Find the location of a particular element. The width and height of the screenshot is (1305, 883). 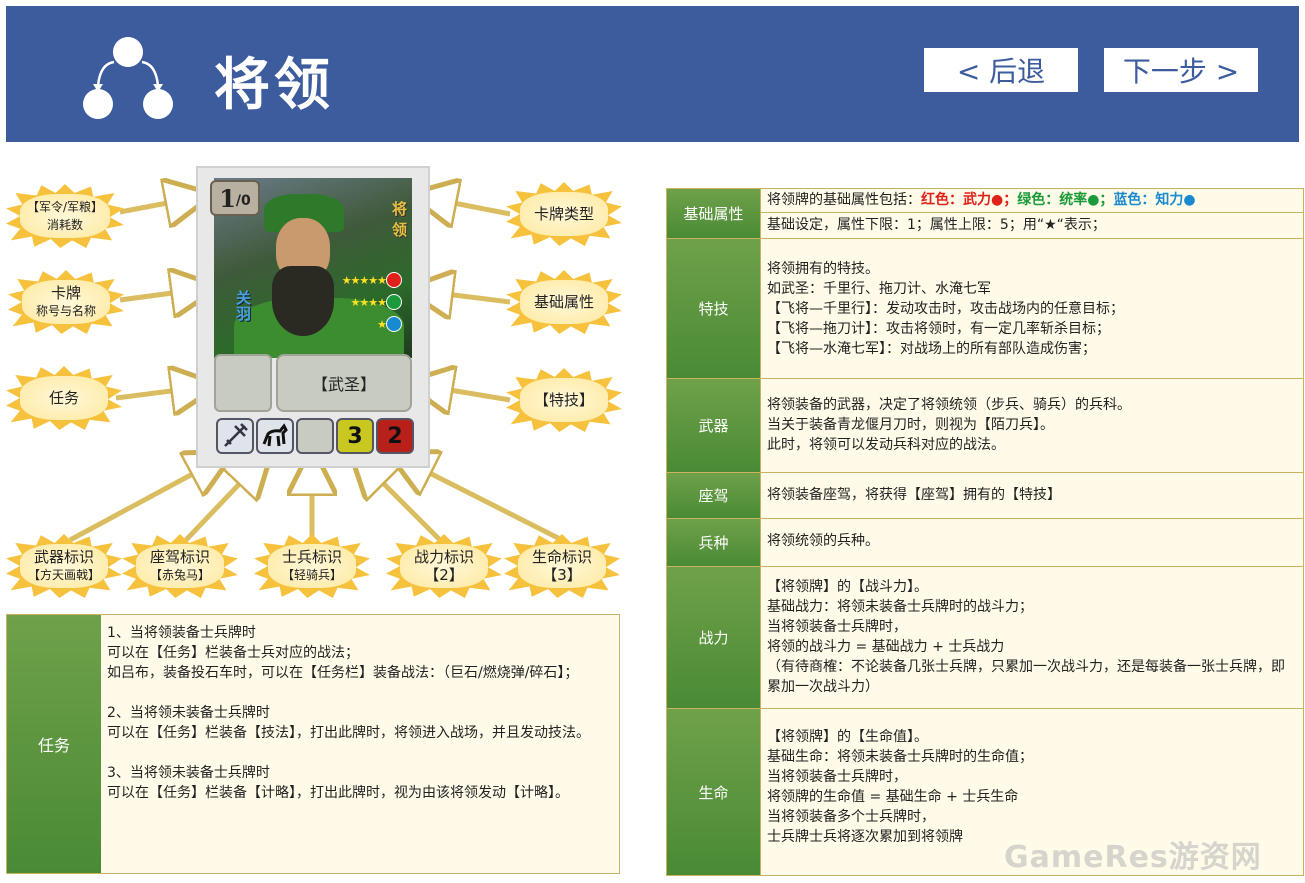

label-card-type: 卡牌类型 is located at coordinates (564, 214).